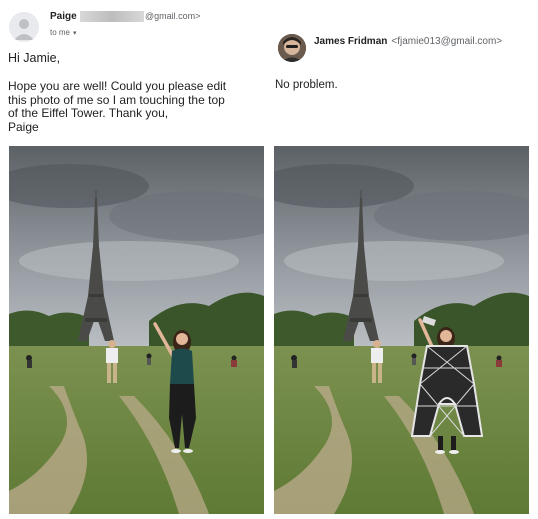  What do you see at coordinates (63, 16) in the screenshot?
I see `sender-name: Paige` at bounding box center [63, 16].